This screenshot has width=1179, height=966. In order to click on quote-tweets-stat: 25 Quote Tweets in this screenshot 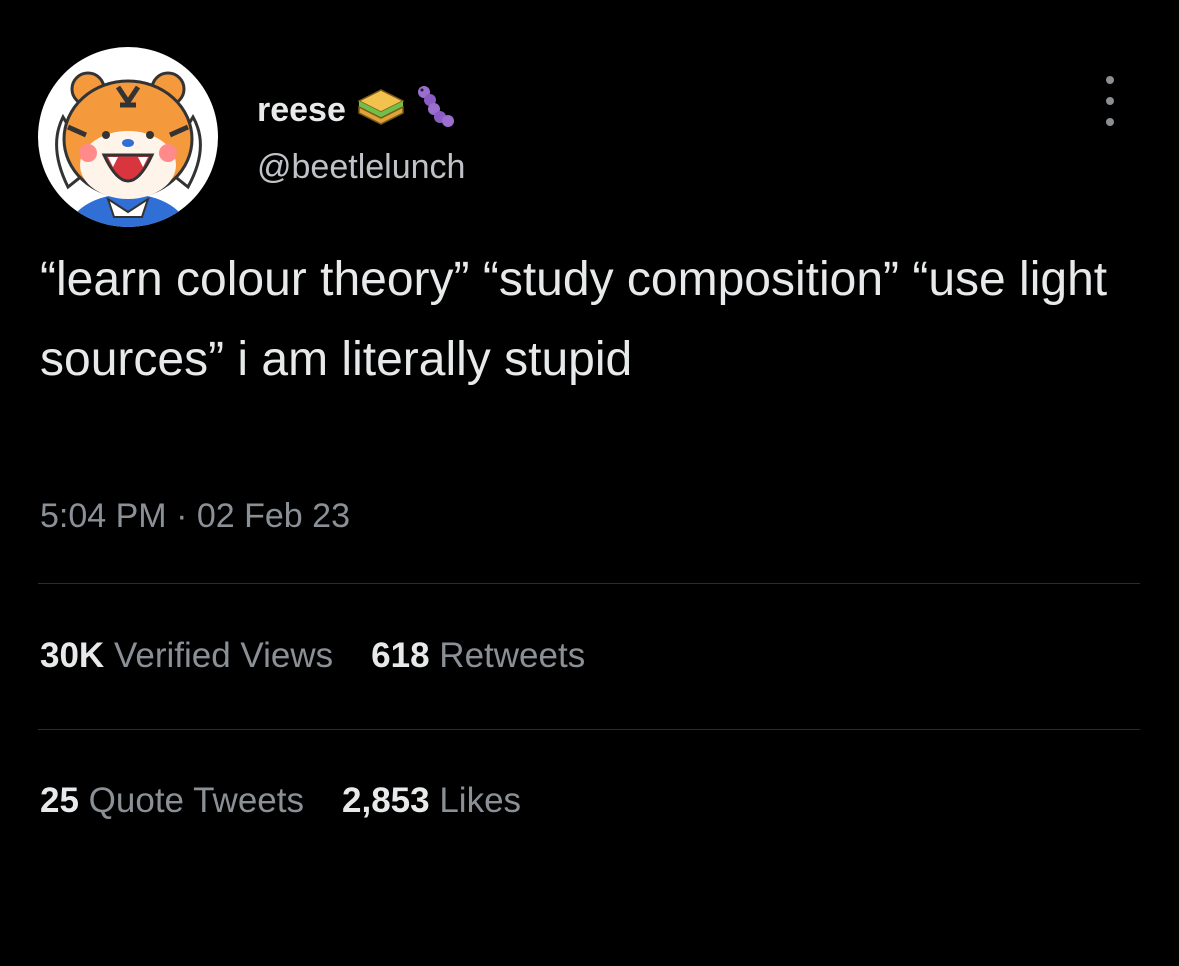, I will do `click(172, 801)`.